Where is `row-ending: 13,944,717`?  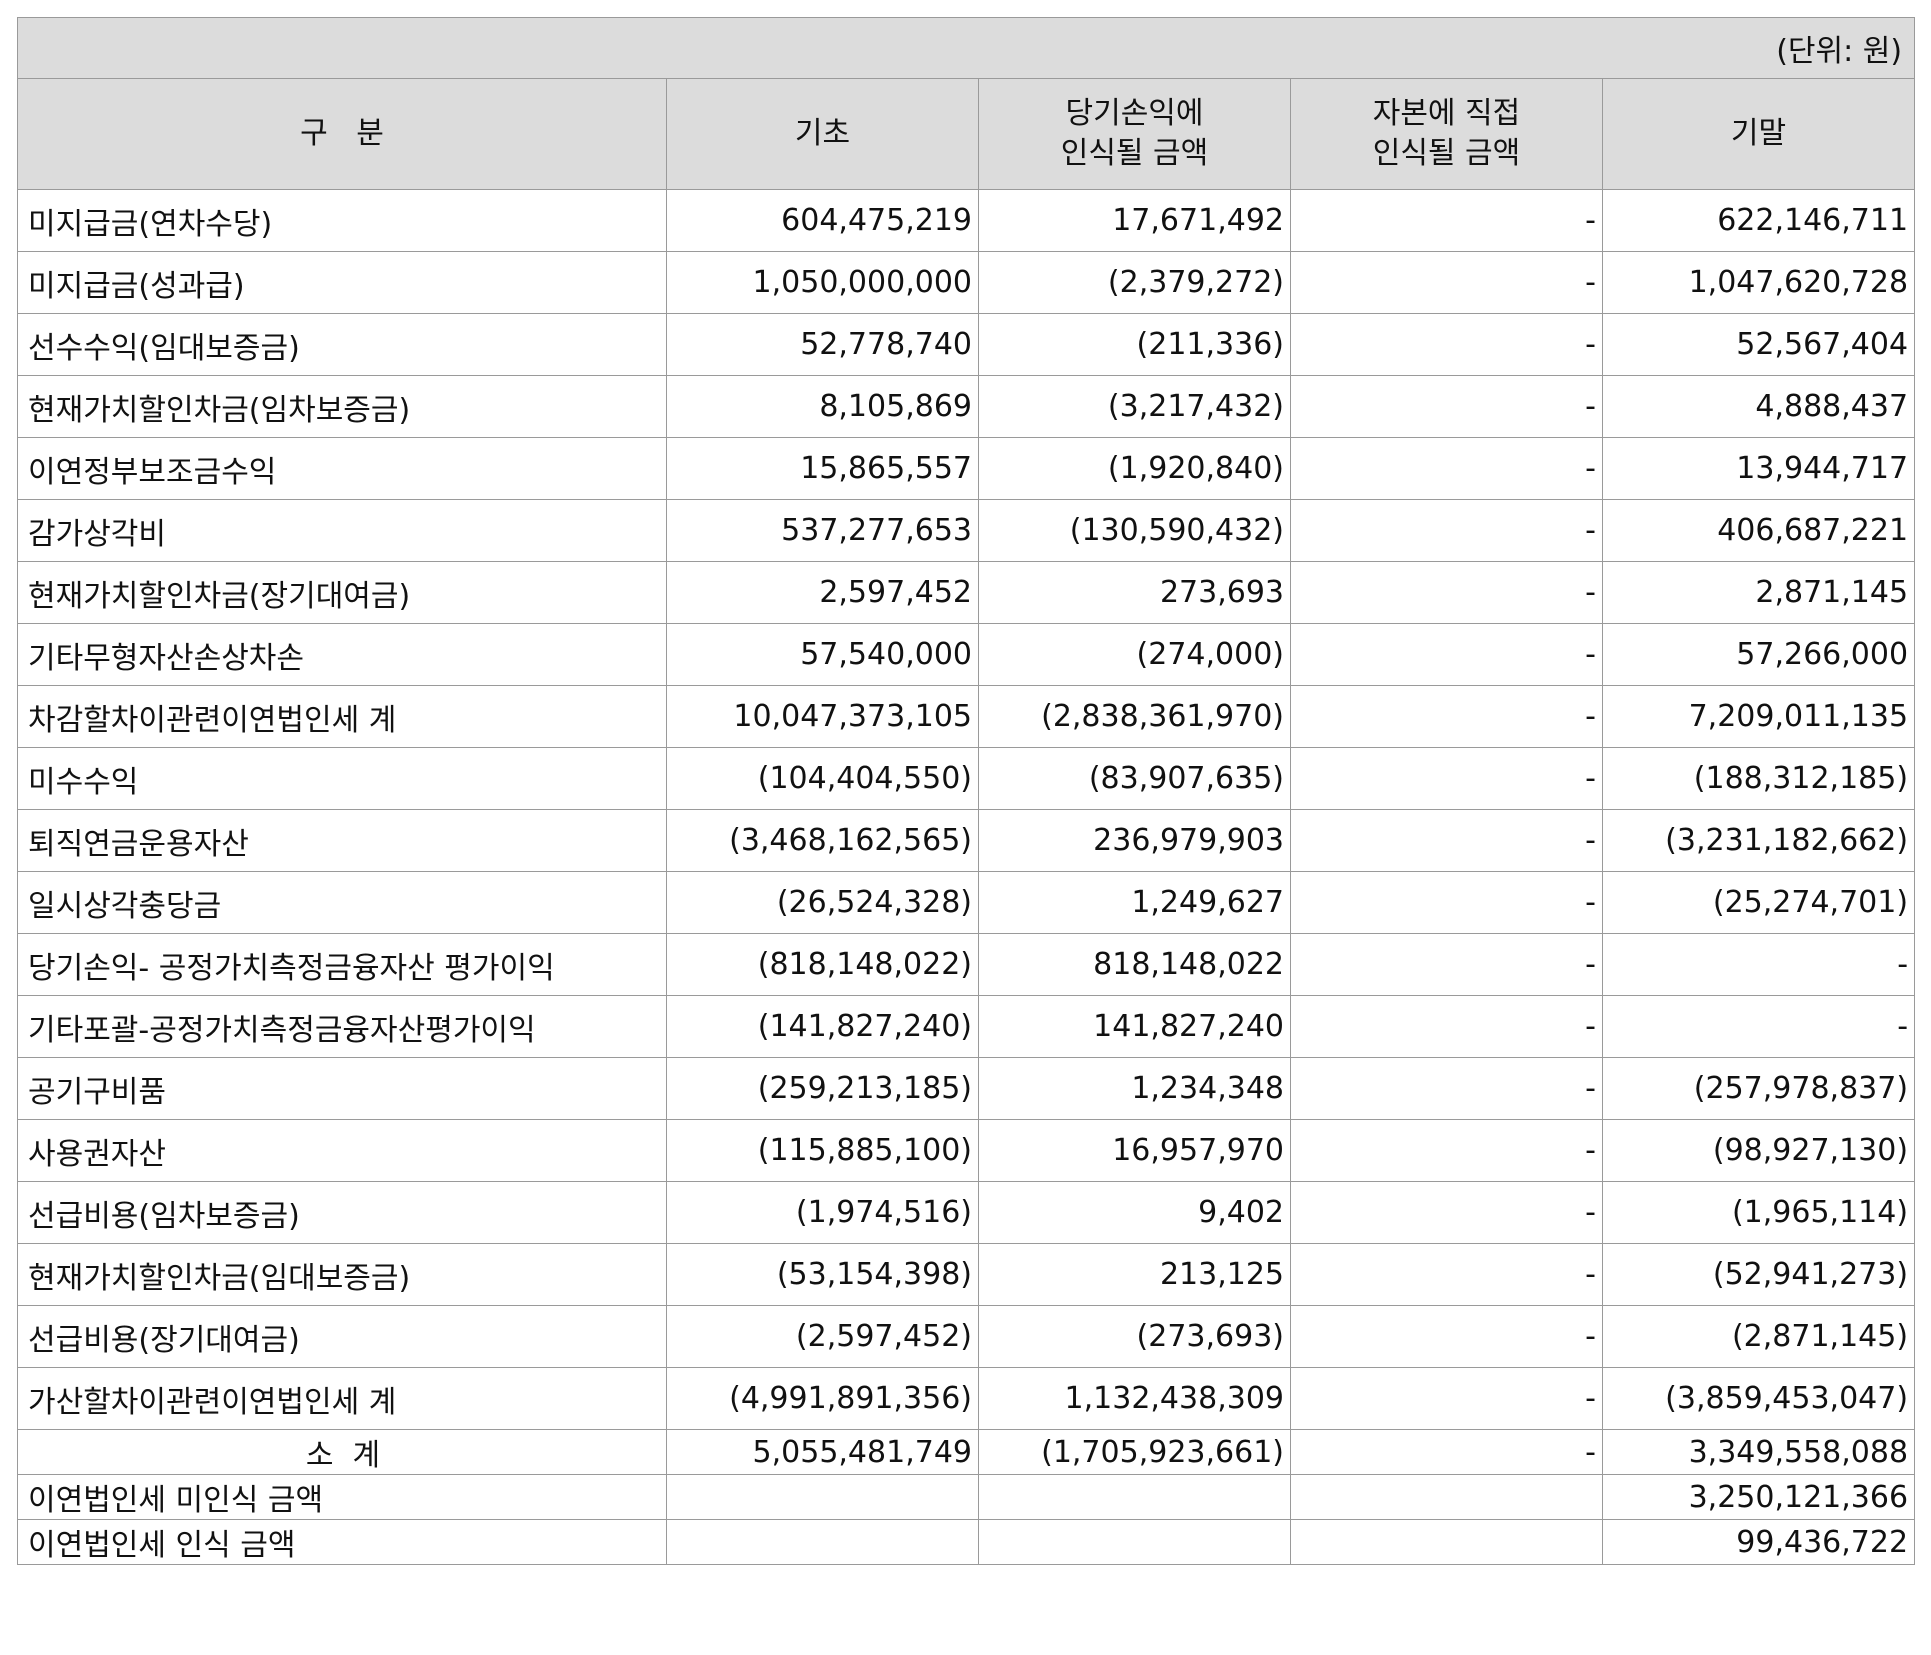
row-ending: 13,944,717 is located at coordinates (1758, 468).